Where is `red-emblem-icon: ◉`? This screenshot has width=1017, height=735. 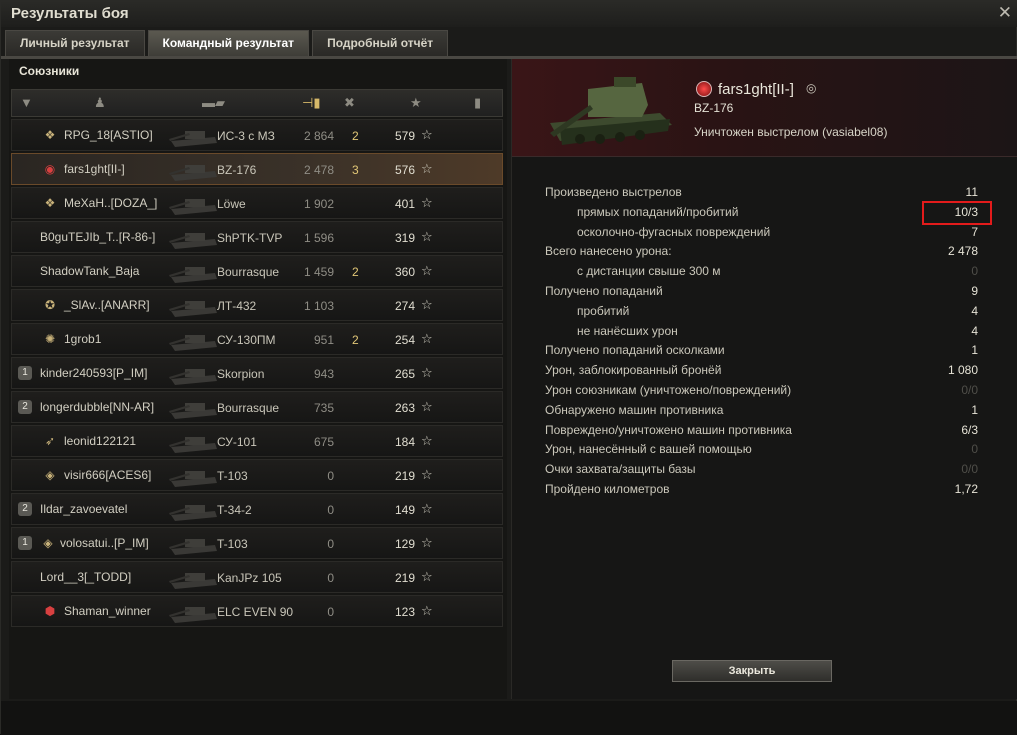 red-emblem-icon: ◉ is located at coordinates (50, 169).